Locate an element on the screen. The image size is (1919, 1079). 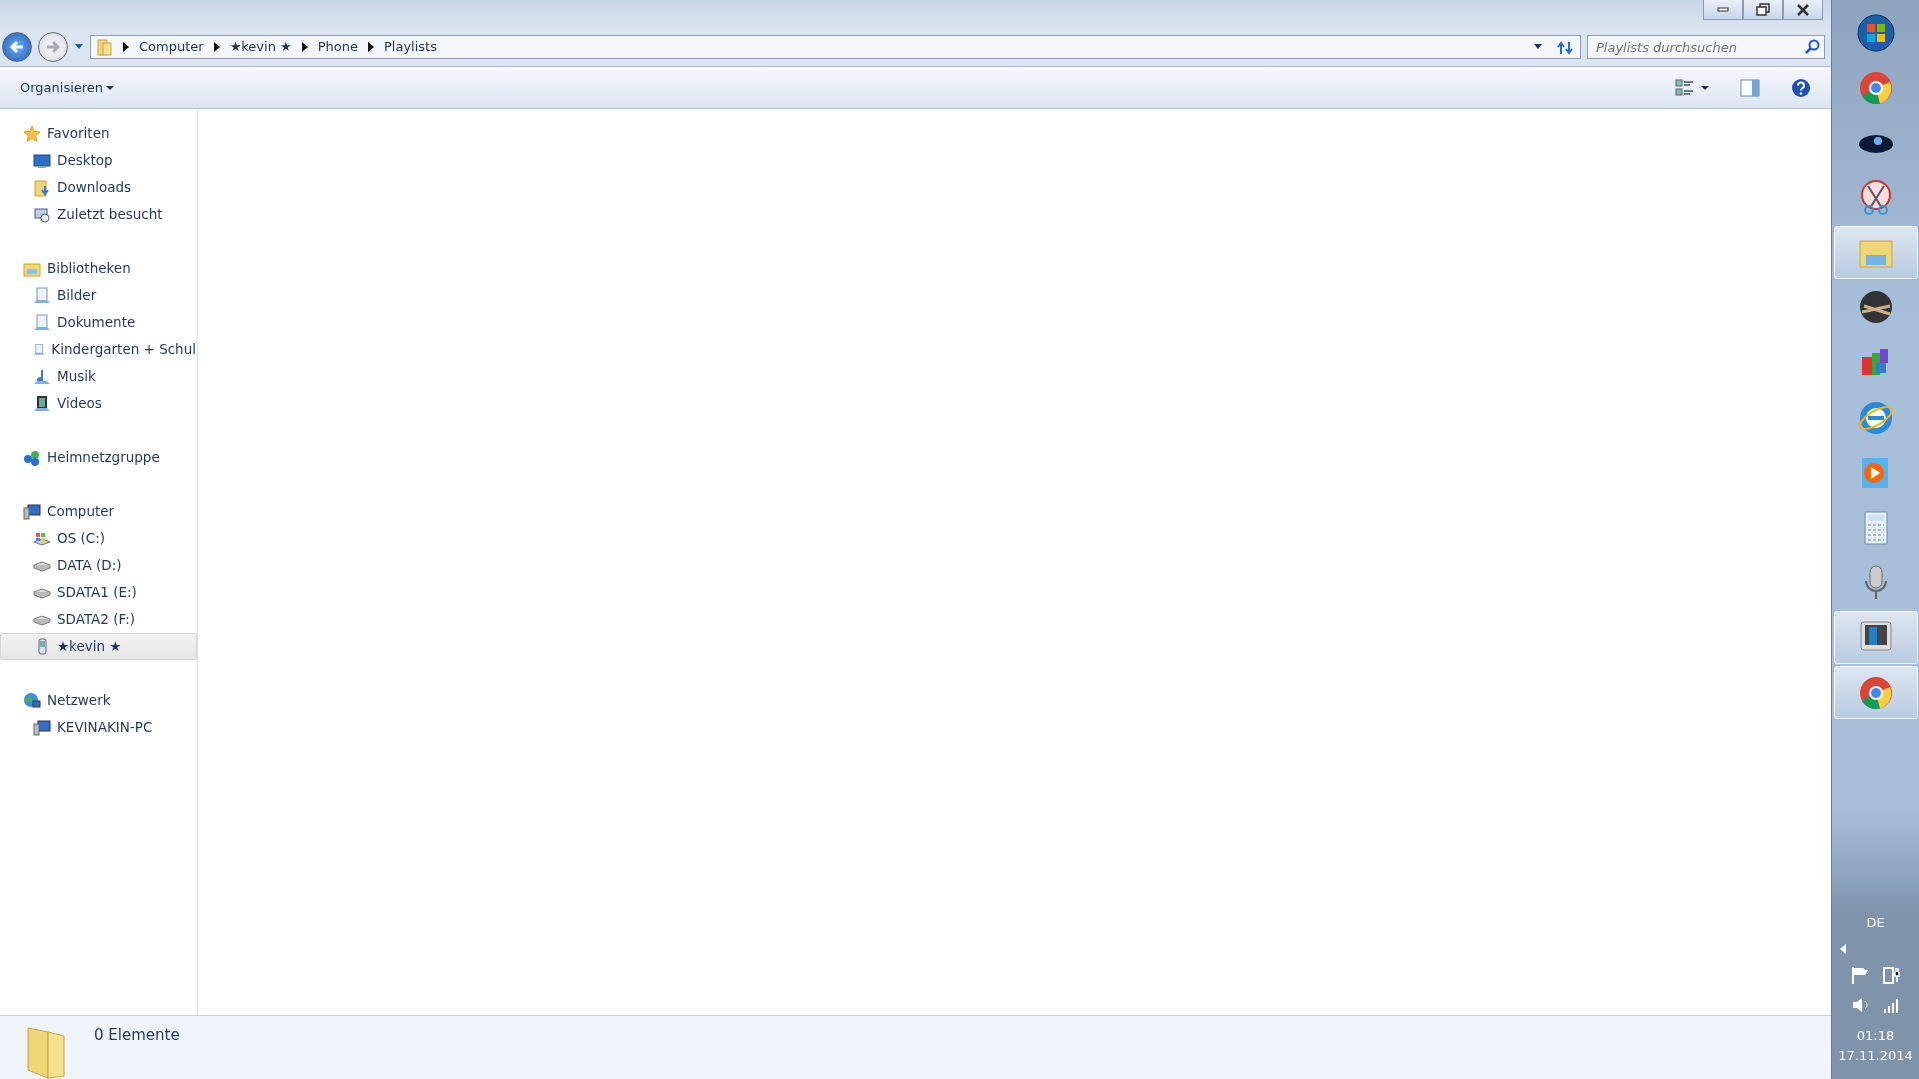
volume-icon is located at coordinates (1860, 1005).